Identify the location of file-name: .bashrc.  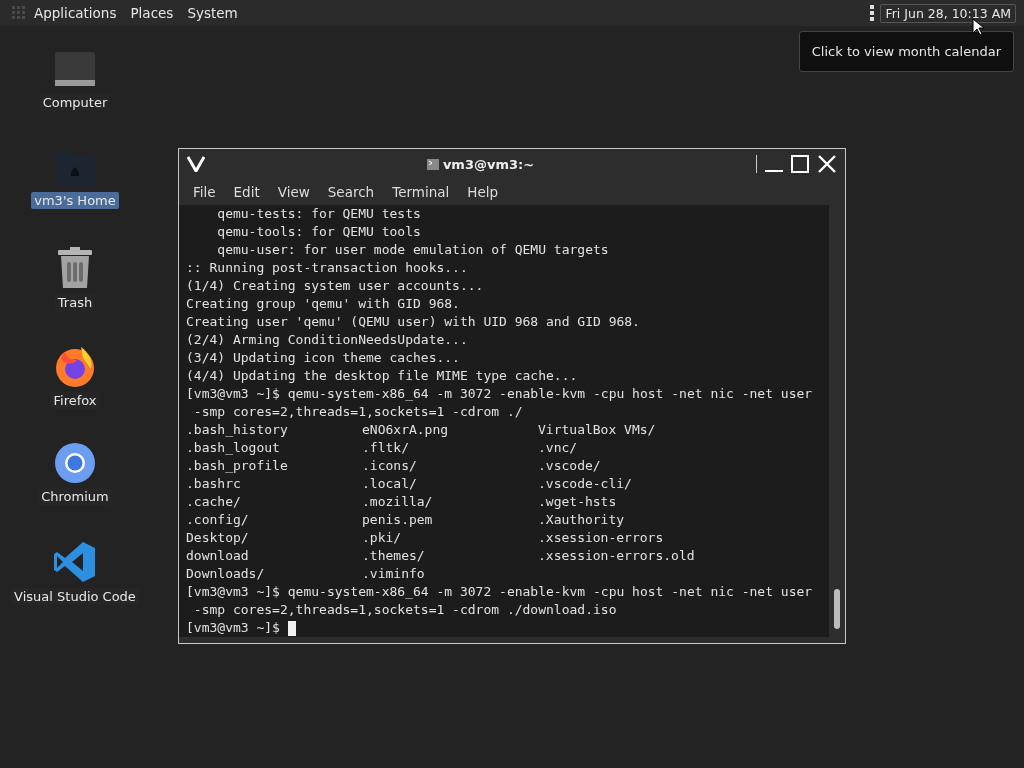
(214, 484).